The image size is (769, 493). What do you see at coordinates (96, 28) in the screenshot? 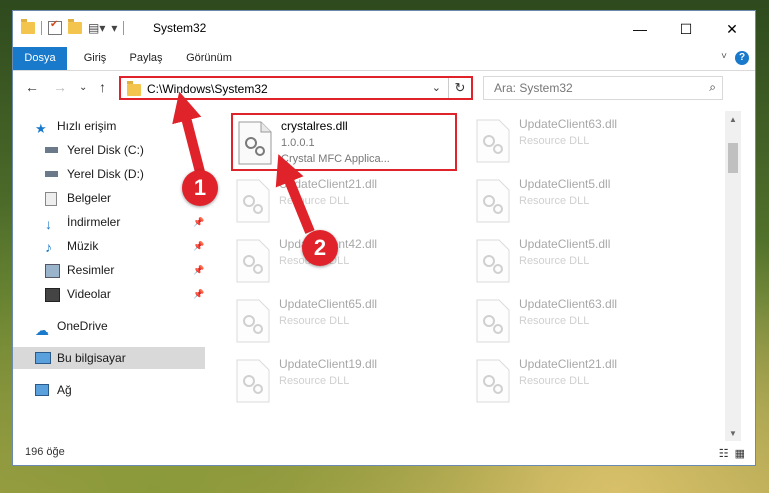
I see `layout-icon: ▤▾` at bounding box center [96, 28].